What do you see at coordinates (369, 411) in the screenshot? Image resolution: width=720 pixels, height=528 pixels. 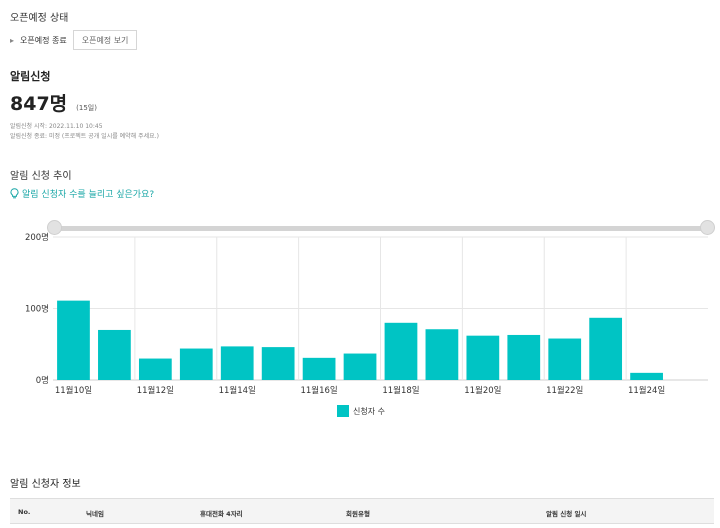 I see `legend-label: 신청자 수` at bounding box center [369, 411].